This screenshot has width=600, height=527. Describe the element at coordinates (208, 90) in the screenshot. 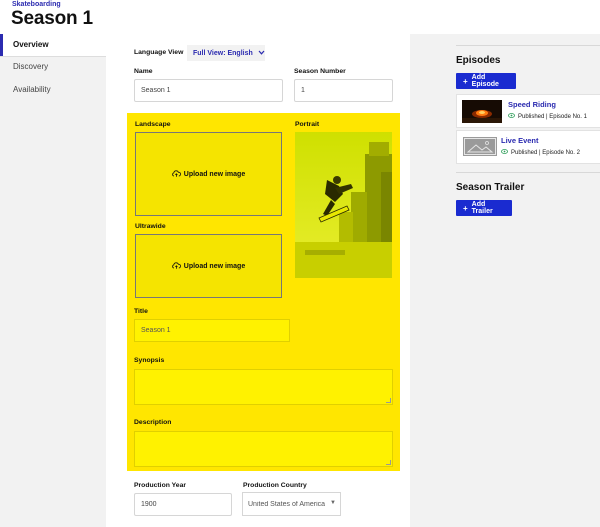

I see `name-input: Season 1` at that location.